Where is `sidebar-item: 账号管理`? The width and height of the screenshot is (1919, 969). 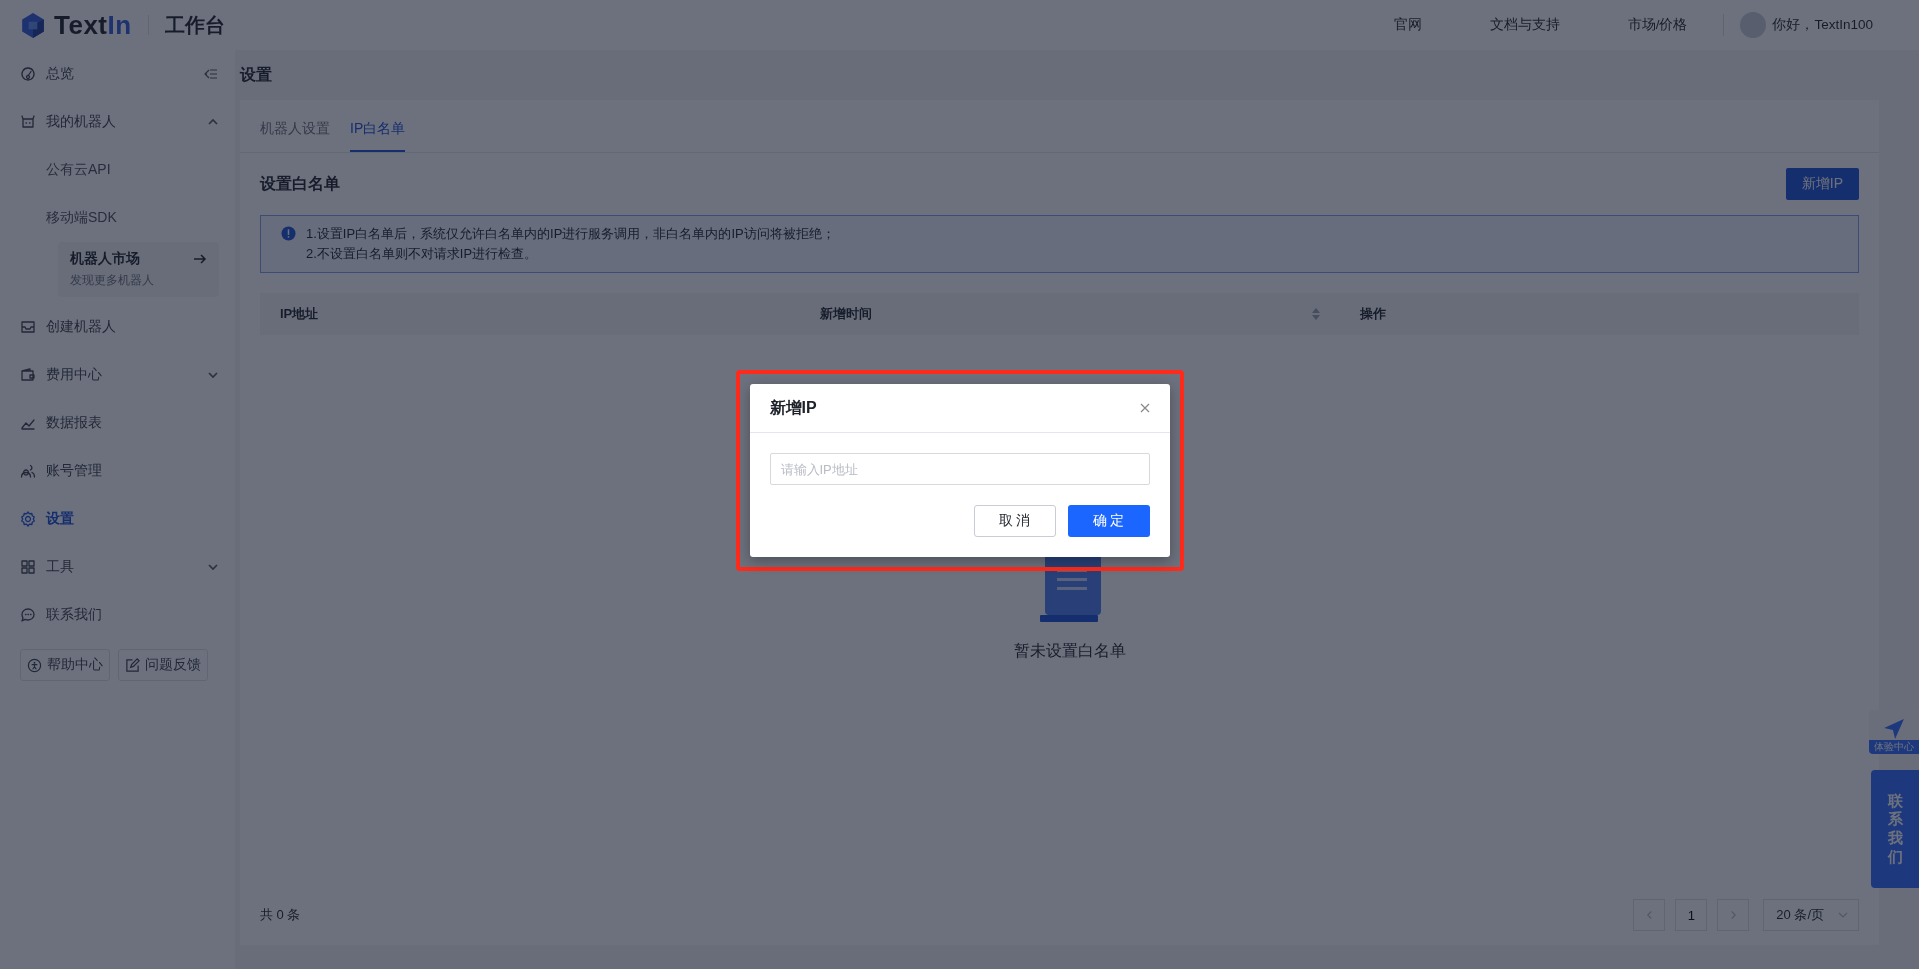 sidebar-item: 账号管理 is located at coordinates (127, 471).